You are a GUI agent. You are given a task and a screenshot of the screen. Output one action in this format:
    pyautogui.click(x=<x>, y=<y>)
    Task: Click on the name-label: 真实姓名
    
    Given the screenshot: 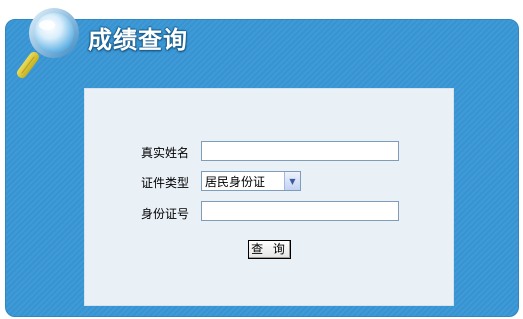 What is the action you would take?
    pyautogui.click(x=164, y=153)
    